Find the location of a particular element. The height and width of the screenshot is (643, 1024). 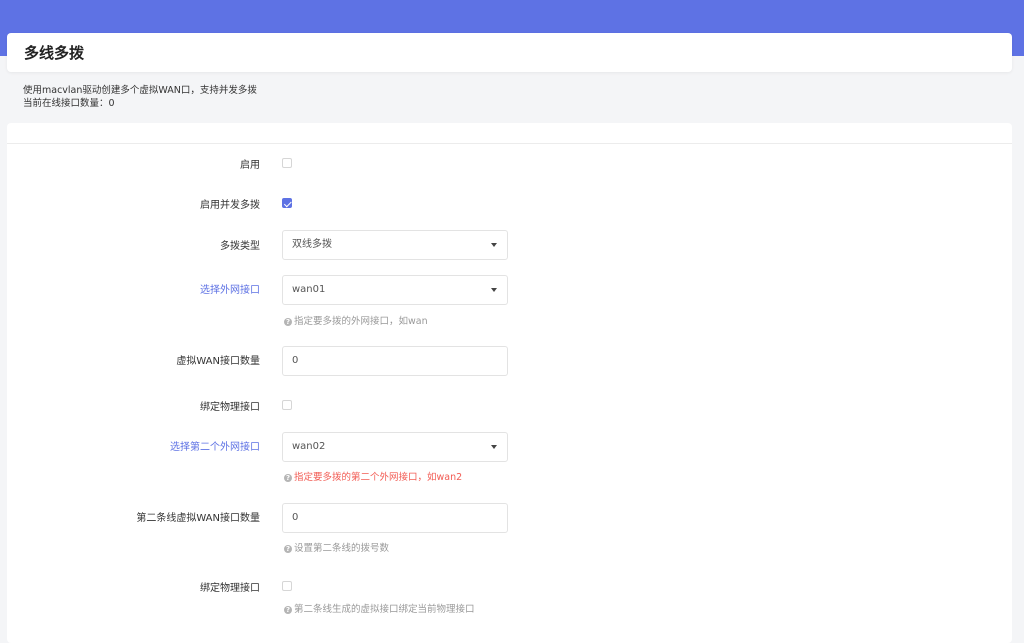

vwan2-count-hint: ? 设置第二条线的拨号数 is located at coordinates (336, 549).